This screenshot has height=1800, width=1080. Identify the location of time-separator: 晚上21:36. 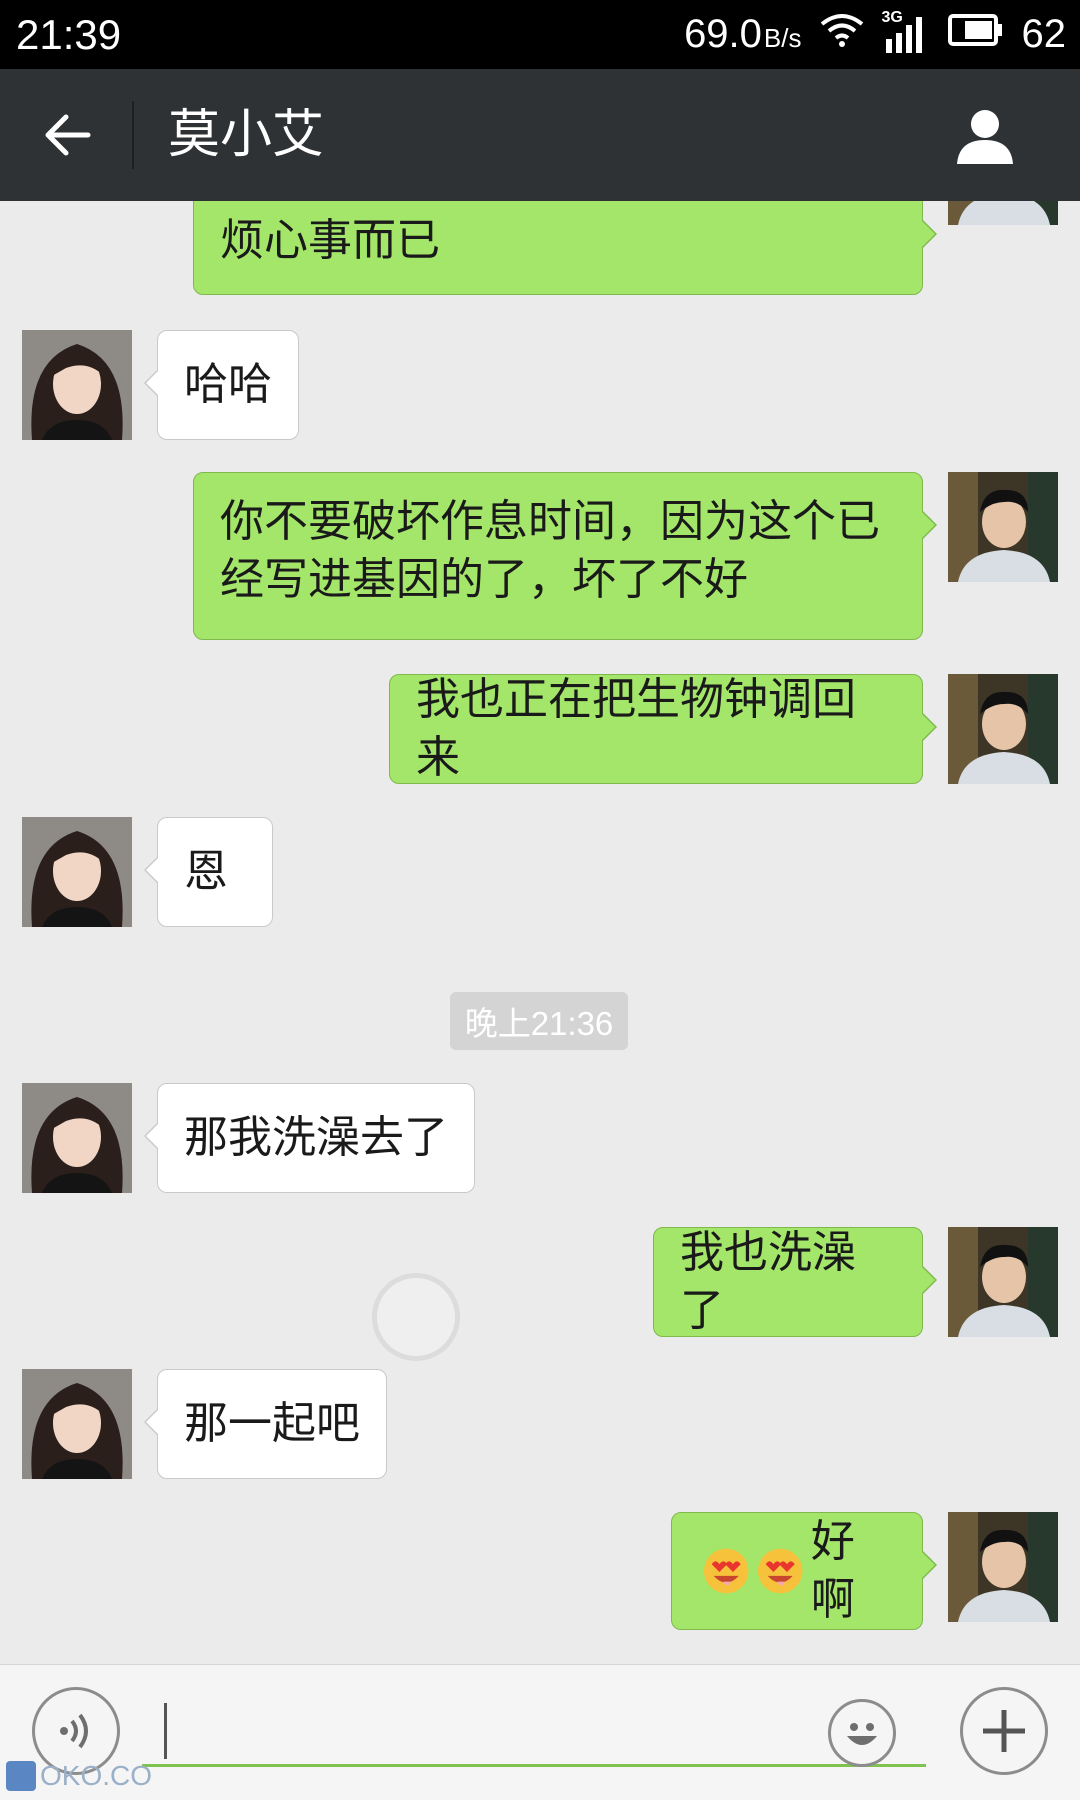
(539, 1021).